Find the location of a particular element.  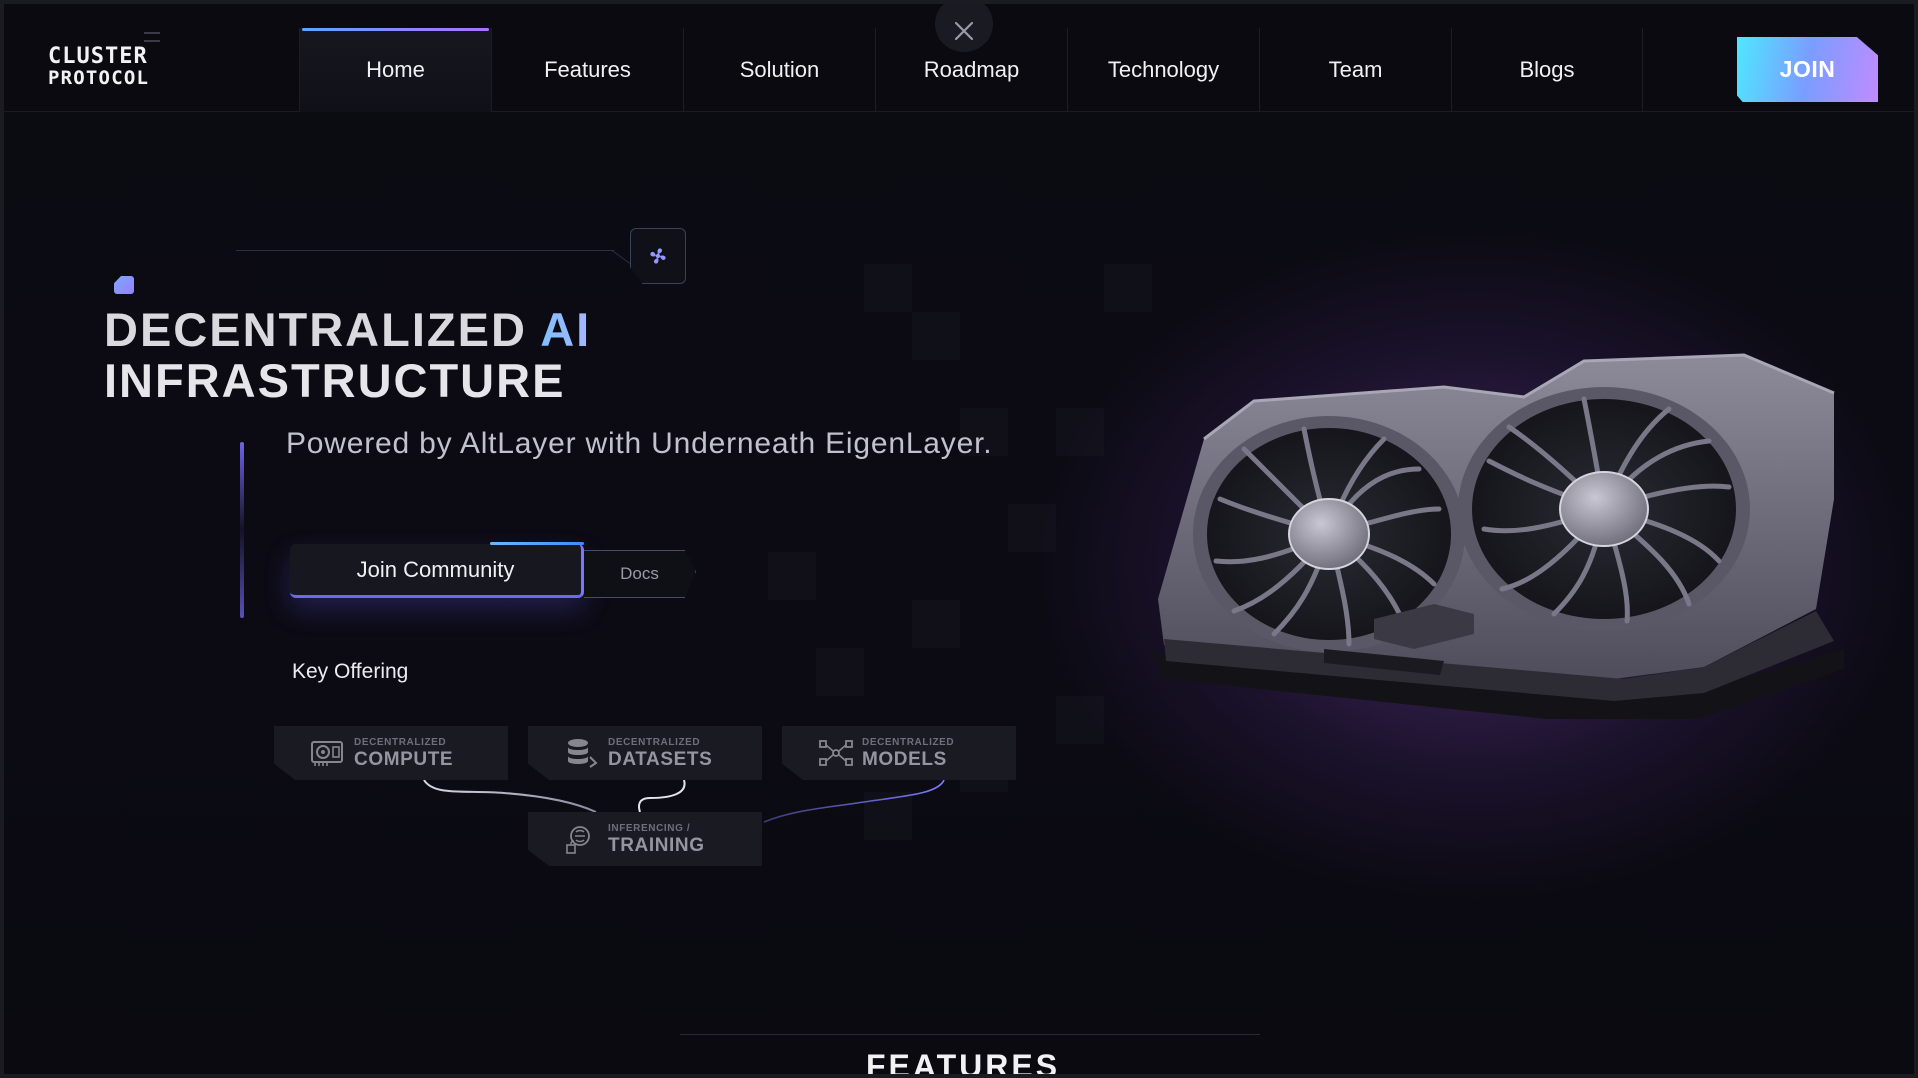

nav-item-home: Home is located at coordinates (395, 70).